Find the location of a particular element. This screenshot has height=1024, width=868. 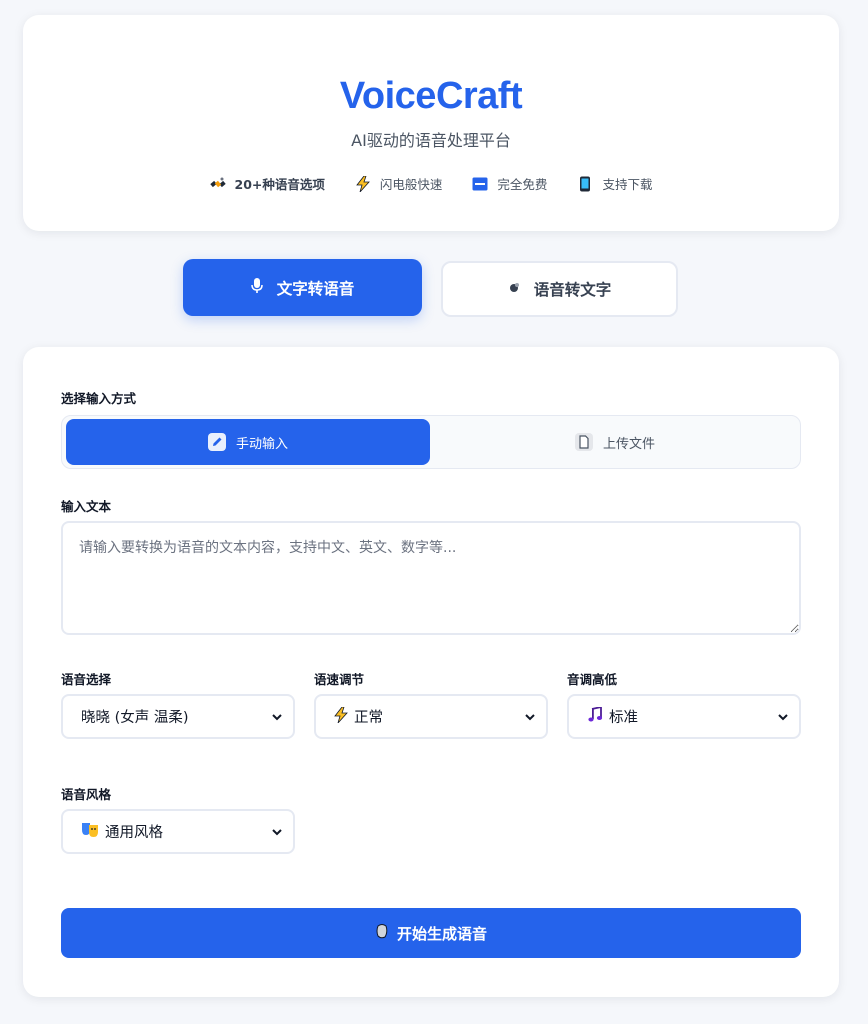

feature-item-fast: 闪电般快速 is located at coordinates (399, 183).